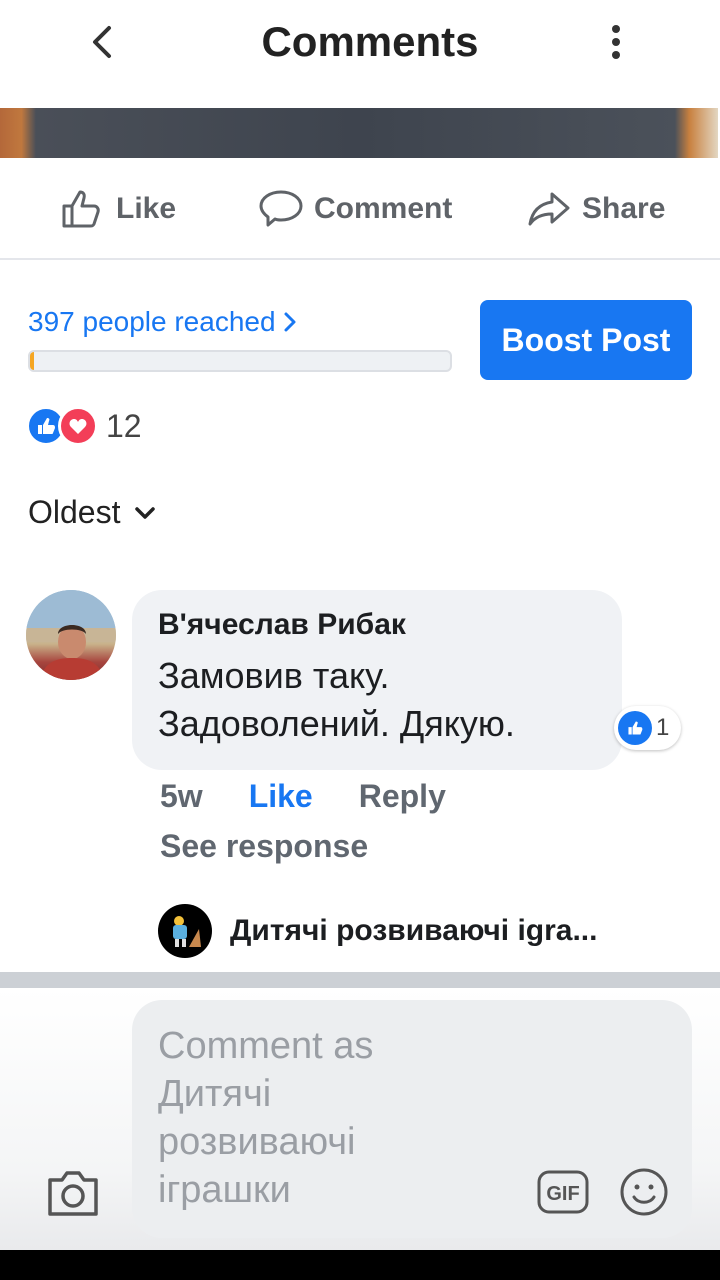 The width and height of the screenshot is (720, 1280). Describe the element at coordinates (549, 209) in the screenshot. I see `share-arrow-icon` at that location.